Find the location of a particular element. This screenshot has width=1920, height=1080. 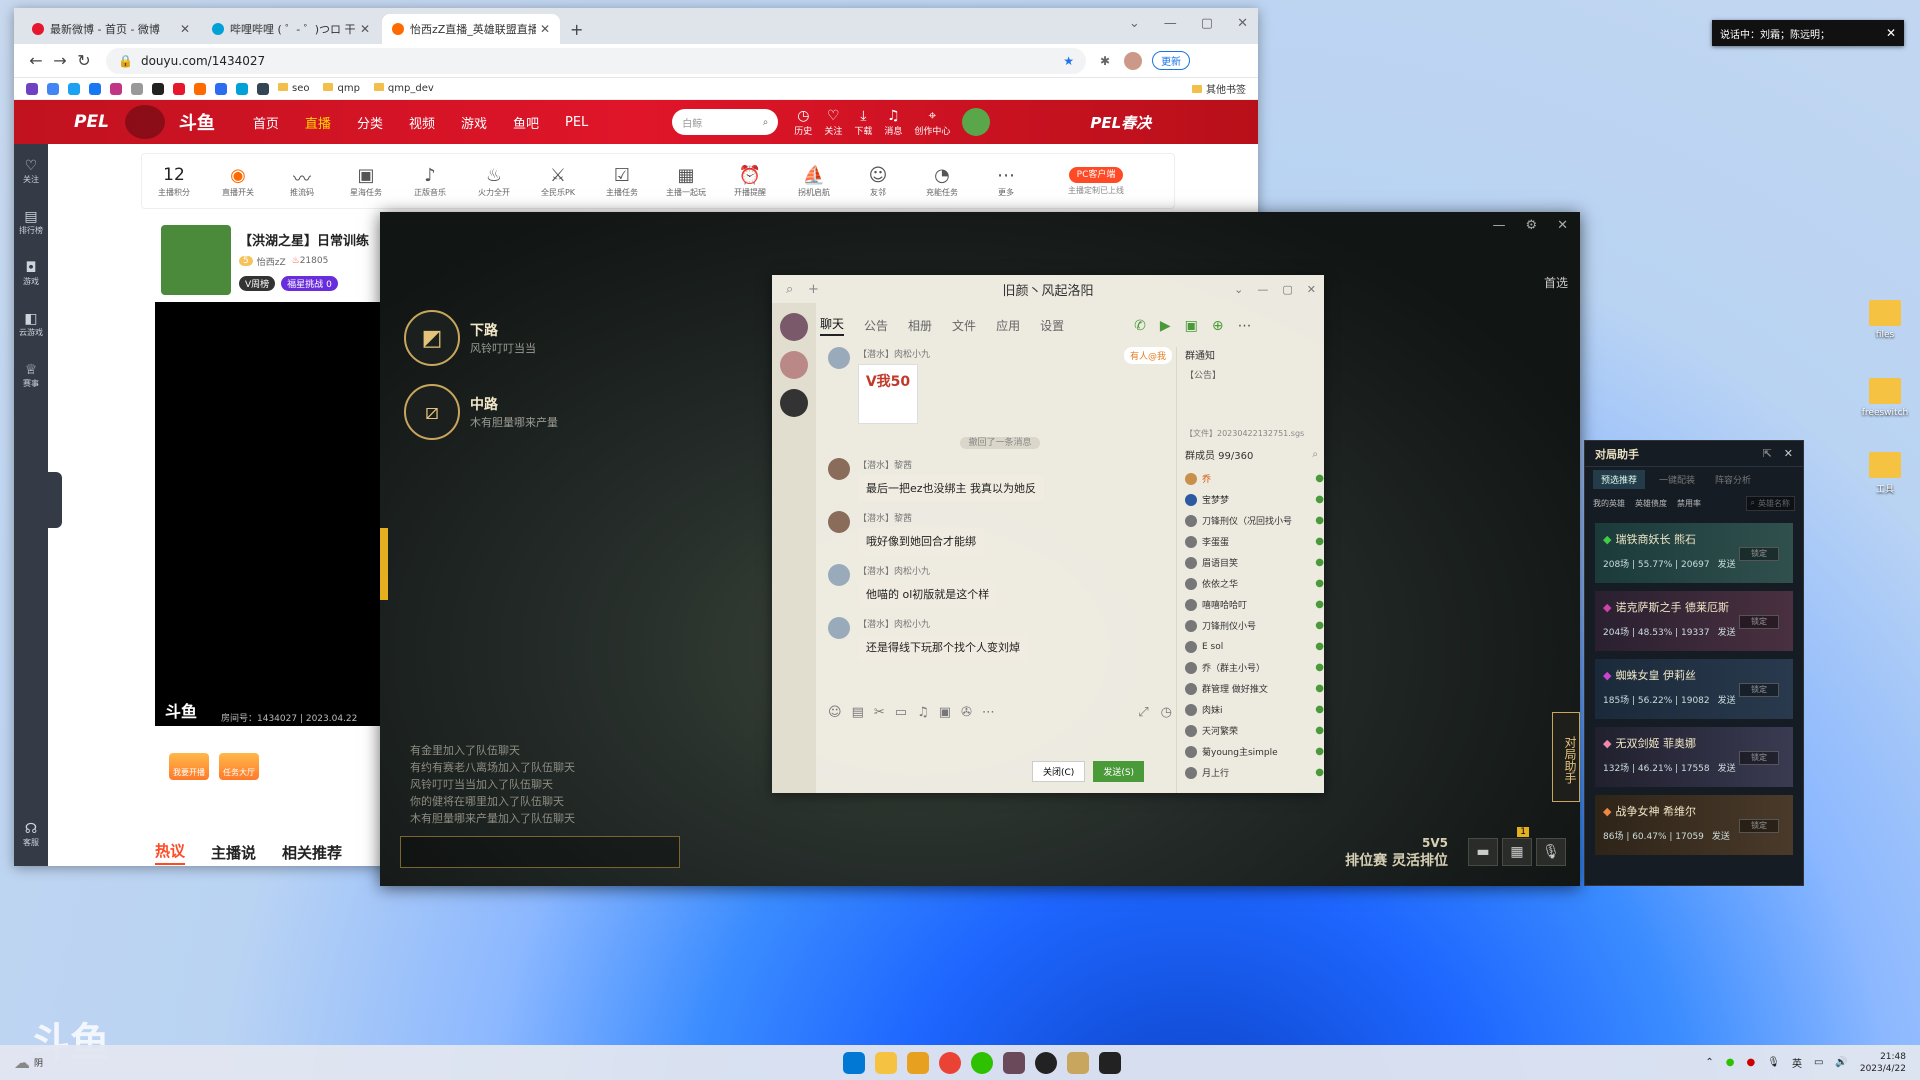

github-icon is located at coordinates (158, 88).